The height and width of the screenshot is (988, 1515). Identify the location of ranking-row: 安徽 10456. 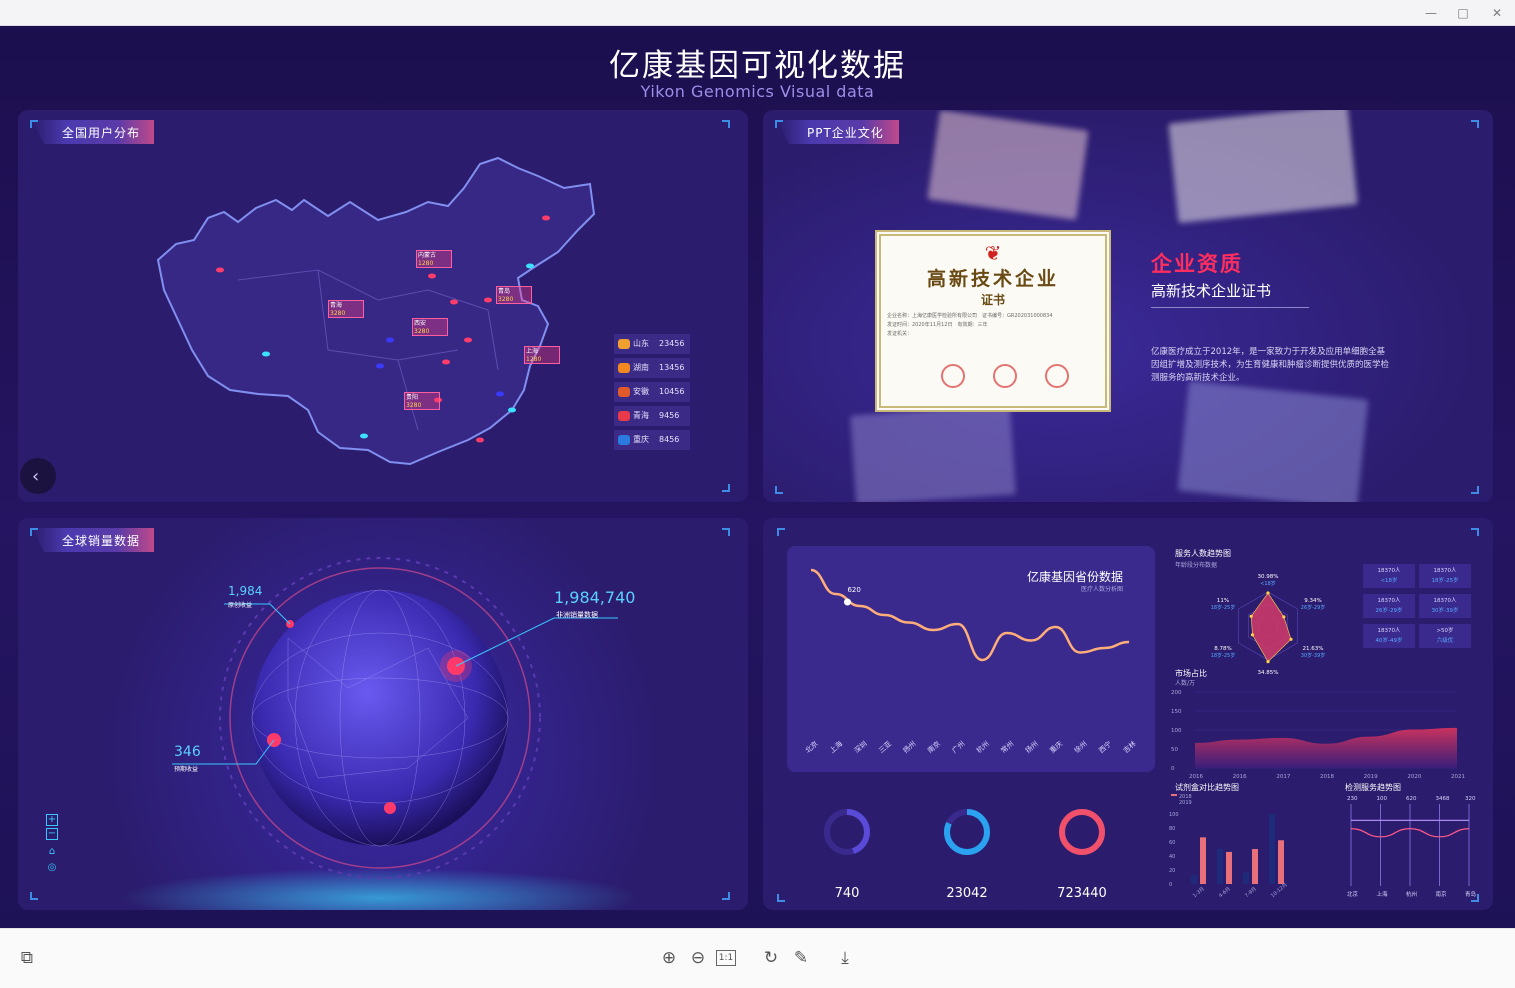
(652, 392).